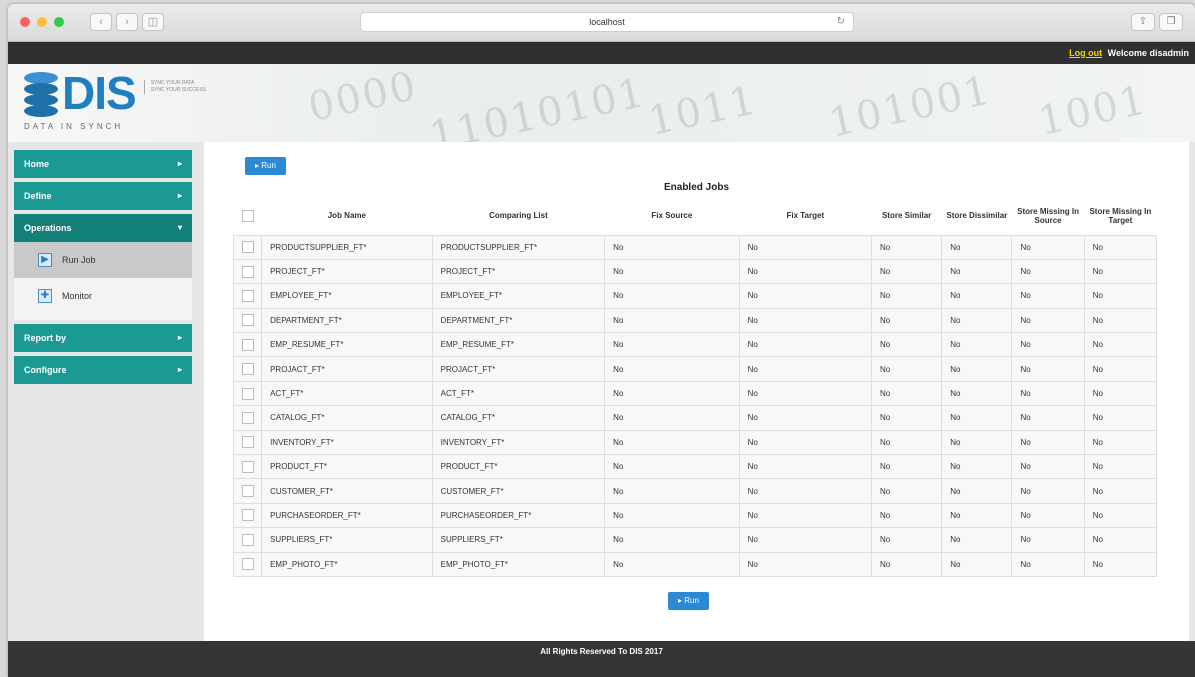 Image resolution: width=1195 pixels, height=677 pixels. I want to click on browser-nav: ‹ › ◫, so click(127, 22).